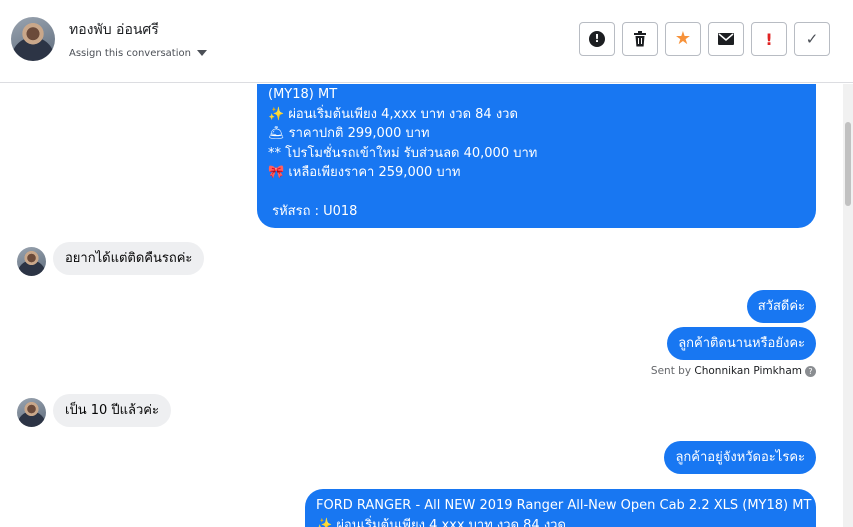  What do you see at coordinates (848, 305) in the screenshot?
I see `scrollbar` at bounding box center [848, 305].